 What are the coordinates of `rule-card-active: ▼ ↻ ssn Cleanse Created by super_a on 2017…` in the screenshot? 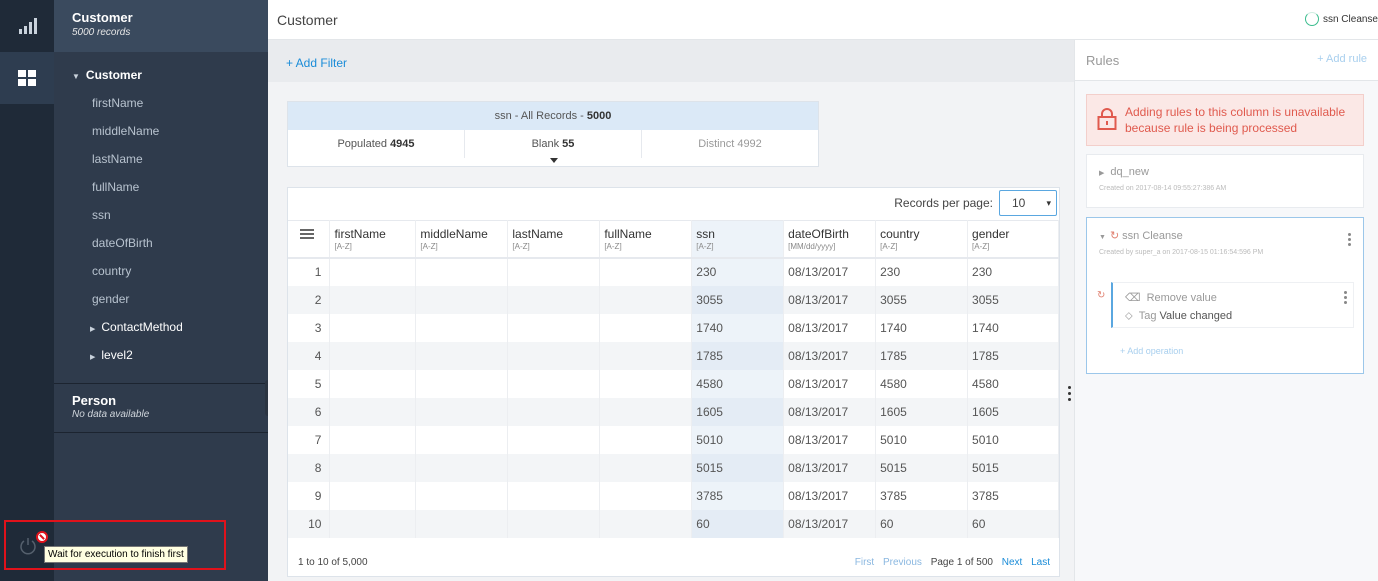 It's located at (1225, 295).